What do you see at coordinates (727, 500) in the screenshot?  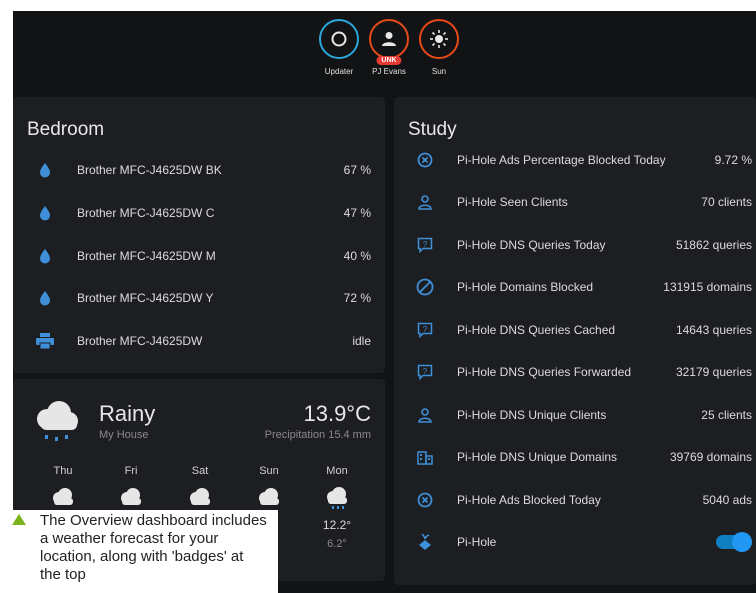 I see `entity-value: 5040 ads` at bounding box center [727, 500].